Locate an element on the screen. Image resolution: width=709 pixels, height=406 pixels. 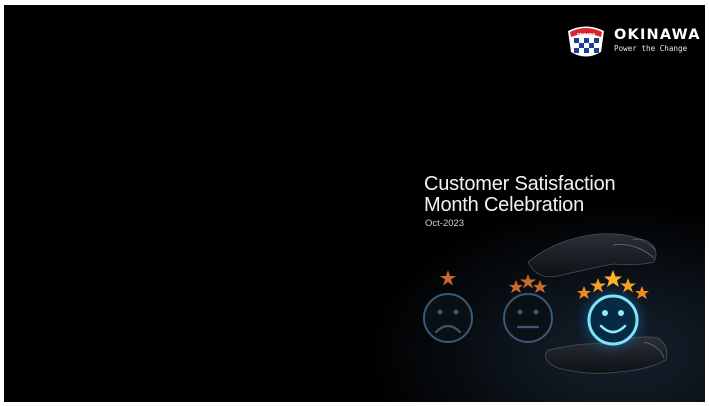
brand-name: OKINAWA is located at coordinates (657, 35).